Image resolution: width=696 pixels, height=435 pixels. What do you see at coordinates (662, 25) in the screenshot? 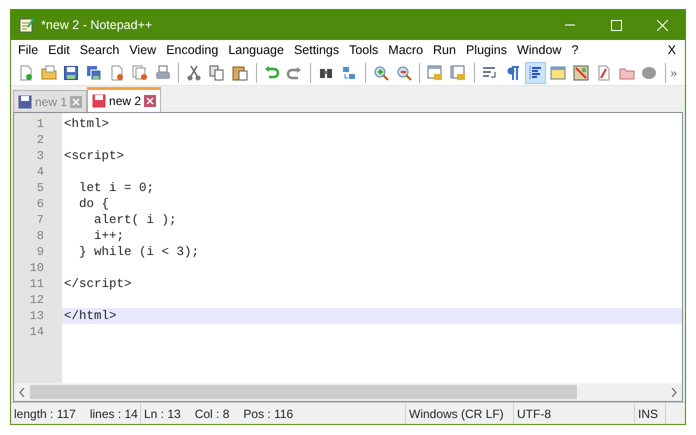
I see `close-icon` at bounding box center [662, 25].